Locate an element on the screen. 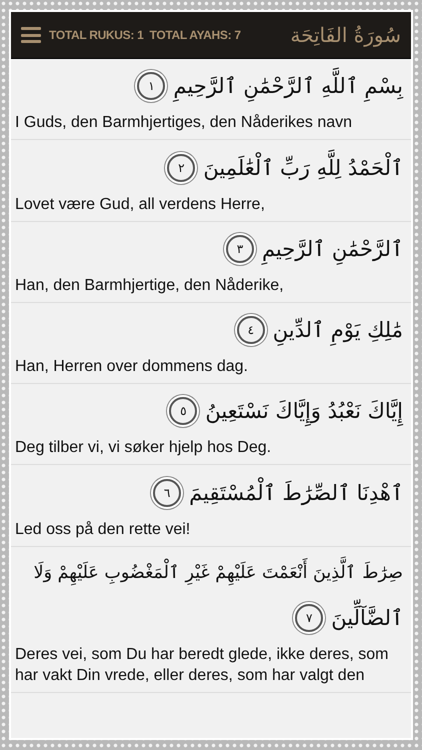  surah-title: سُورَةُ الفَاتِحَة is located at coordinates (345, 35).